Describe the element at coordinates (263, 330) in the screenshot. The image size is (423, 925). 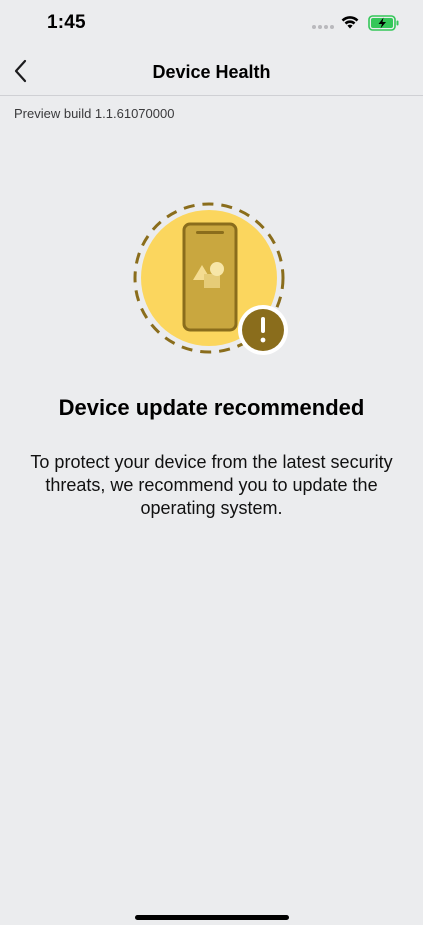
I see `exclamation-icon` at that location.